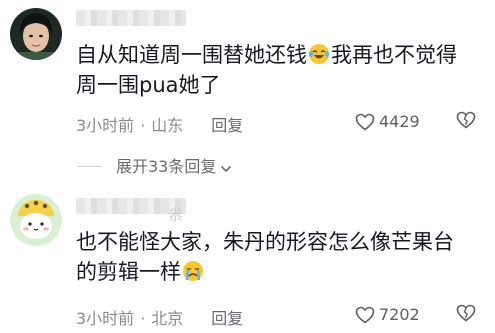 This screenshot has width=495, height=333. Describe the element at coordinates (224, 166) in the screenshot. I see `chevron-down-icon` at that location.